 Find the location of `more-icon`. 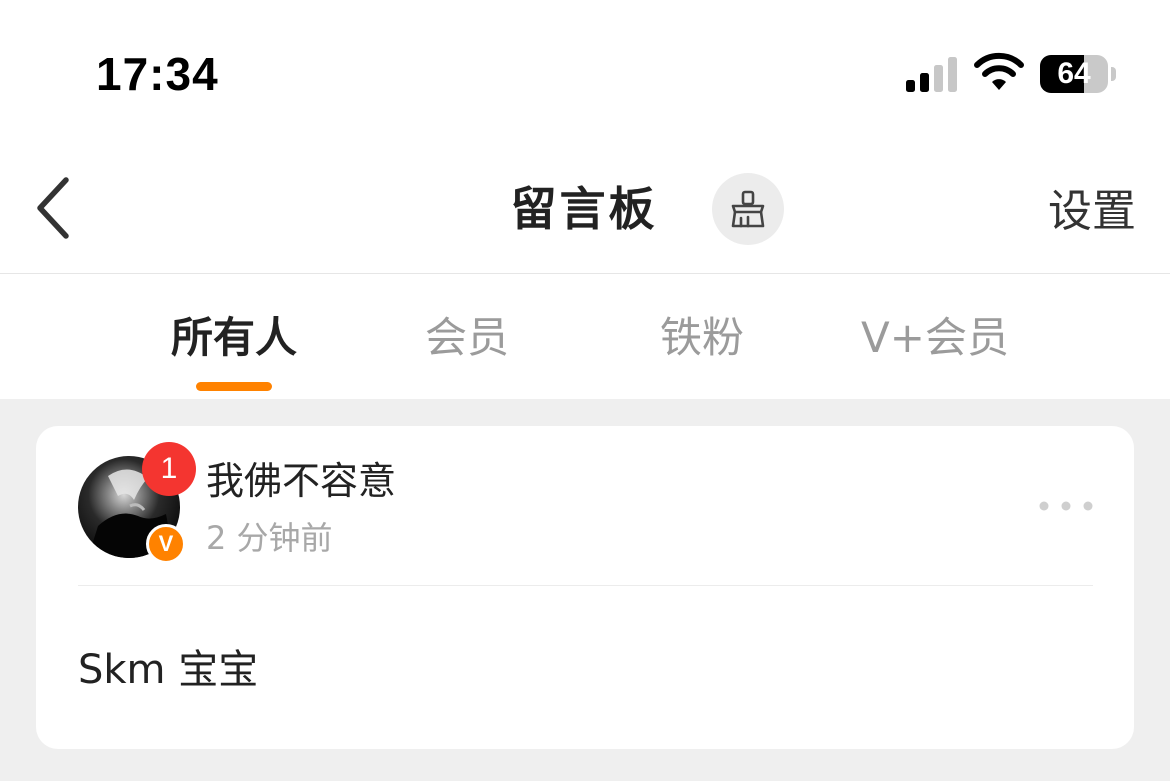

more-icon is located at coordinates (1066, 506).